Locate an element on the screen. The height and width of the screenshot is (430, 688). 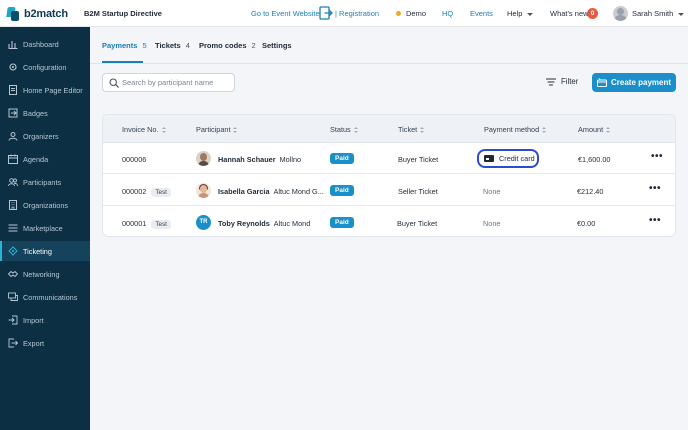
chat-icon is located at coordinates (13, 297).